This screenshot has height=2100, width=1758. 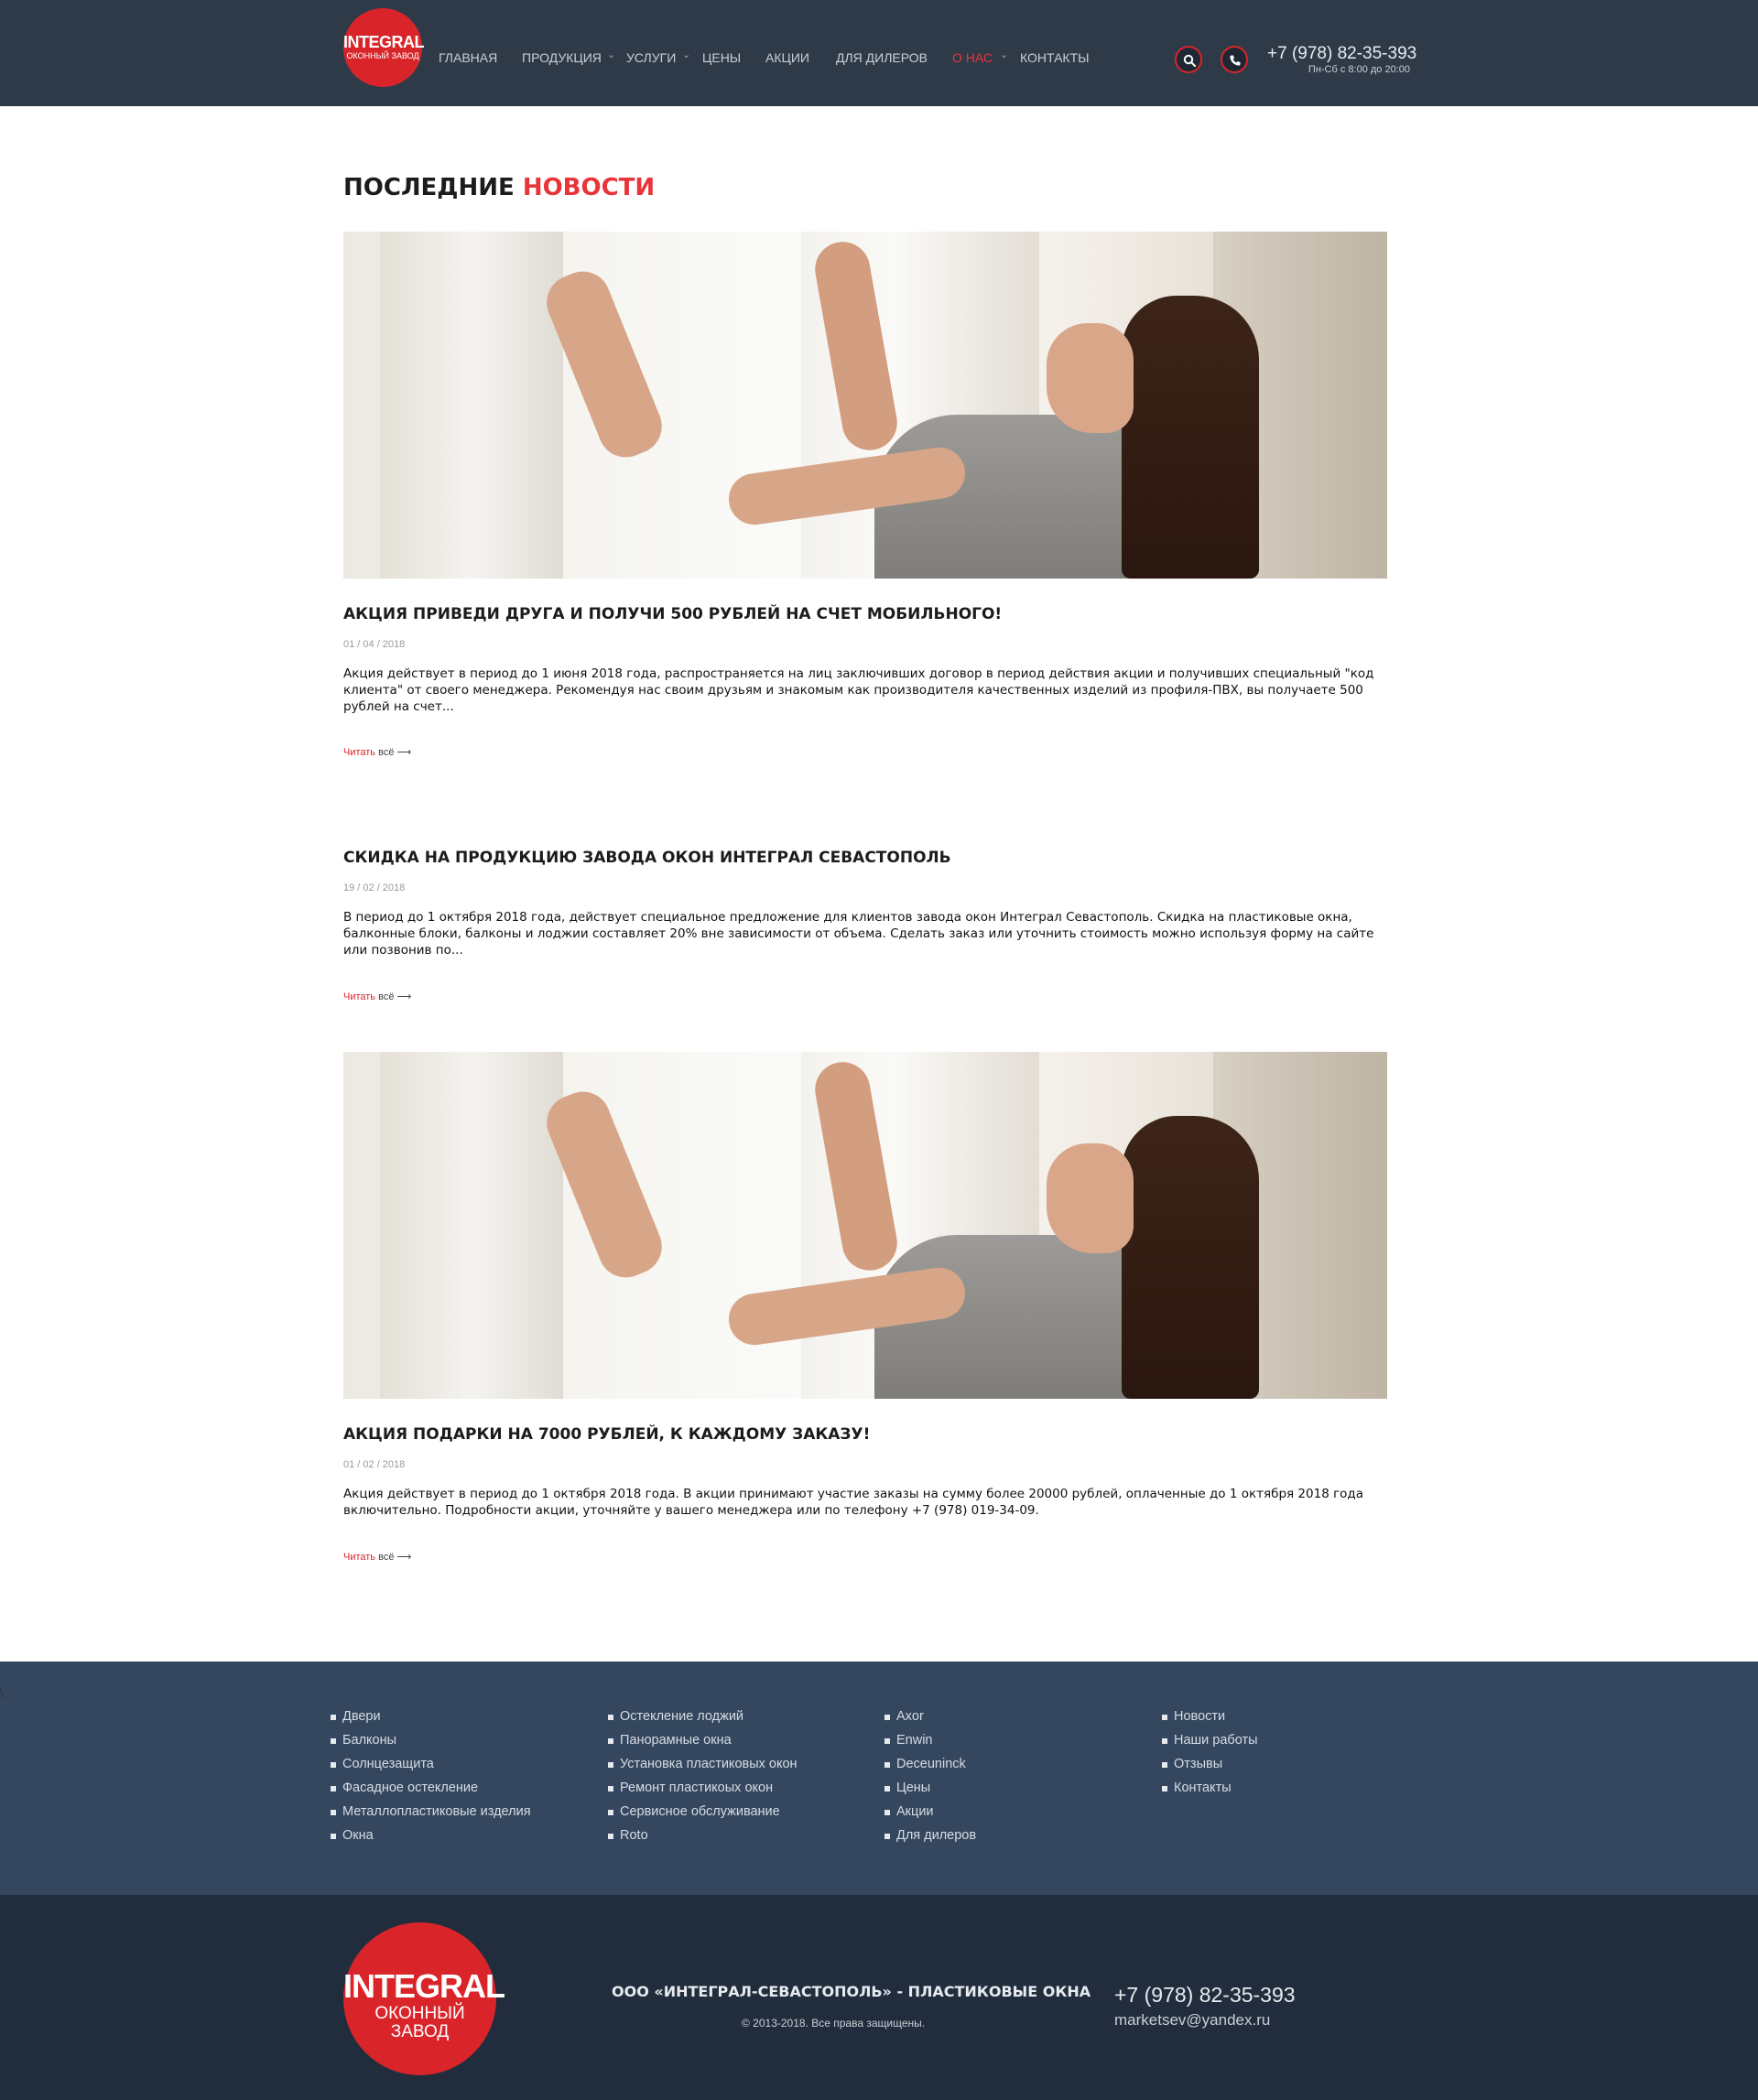 I want to click on footer-logo-title: INTEGRAL, so click(x=424, y=1986).